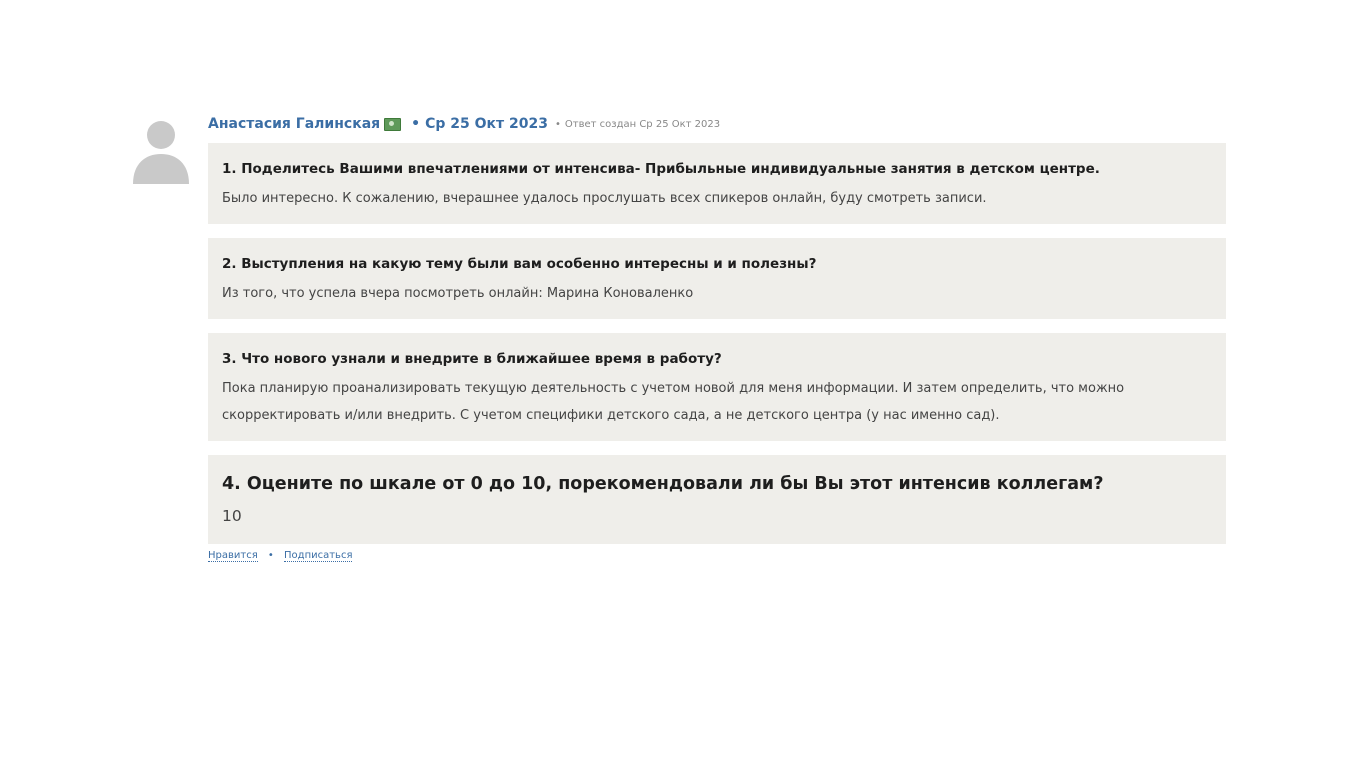 This screenshot has height=768, width=1366. Describe the element at coordinates (318, 556) in the screenshot. I see `subscribe-link: Подписаться` at that location.